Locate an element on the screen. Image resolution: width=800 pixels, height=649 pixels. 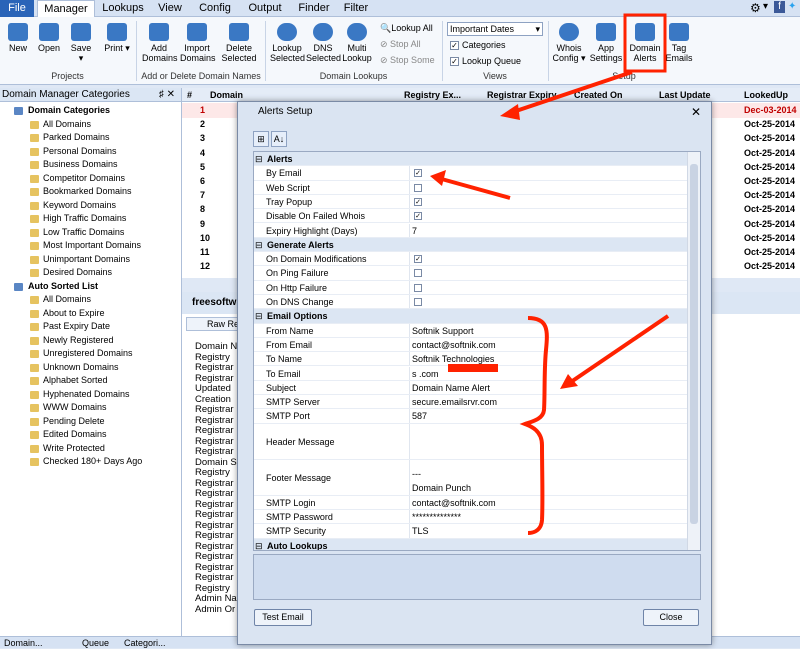
property-value: ************** is located at coordinates (436, 517).